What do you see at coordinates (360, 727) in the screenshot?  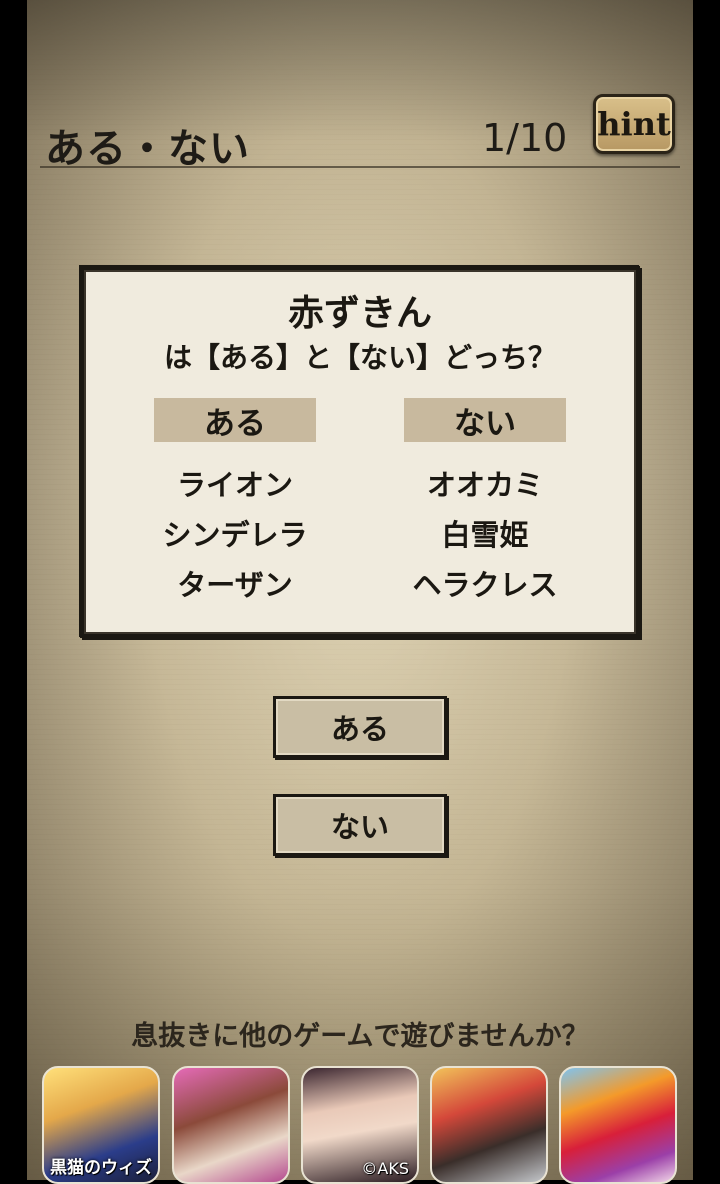 I see `answer-aru-button: ある` at bounding box center [360, 727].